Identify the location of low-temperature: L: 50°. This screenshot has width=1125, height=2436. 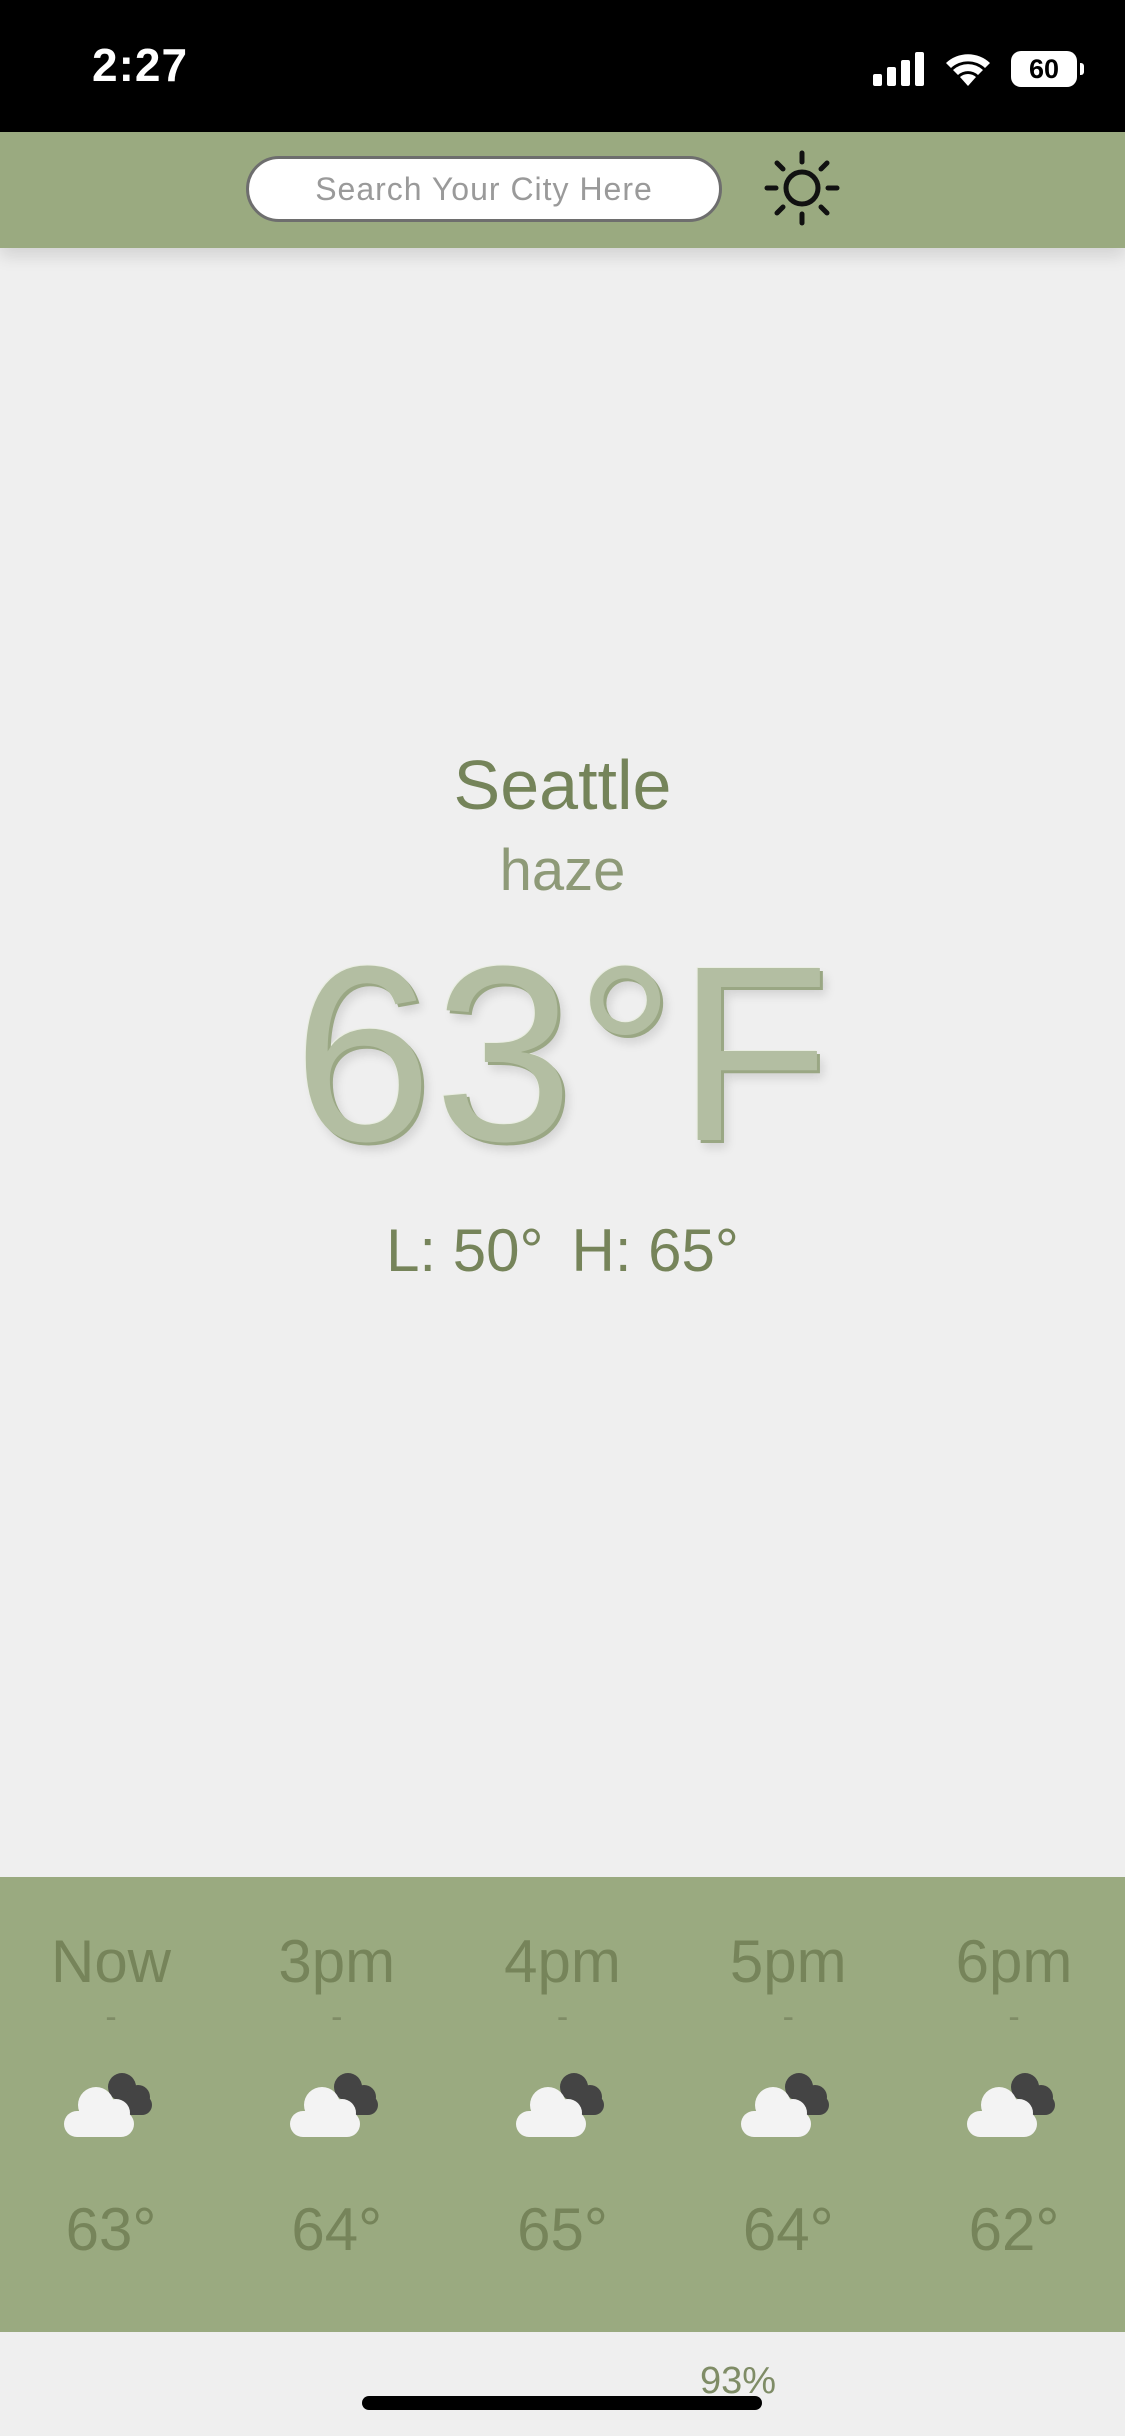
(465, 1250).